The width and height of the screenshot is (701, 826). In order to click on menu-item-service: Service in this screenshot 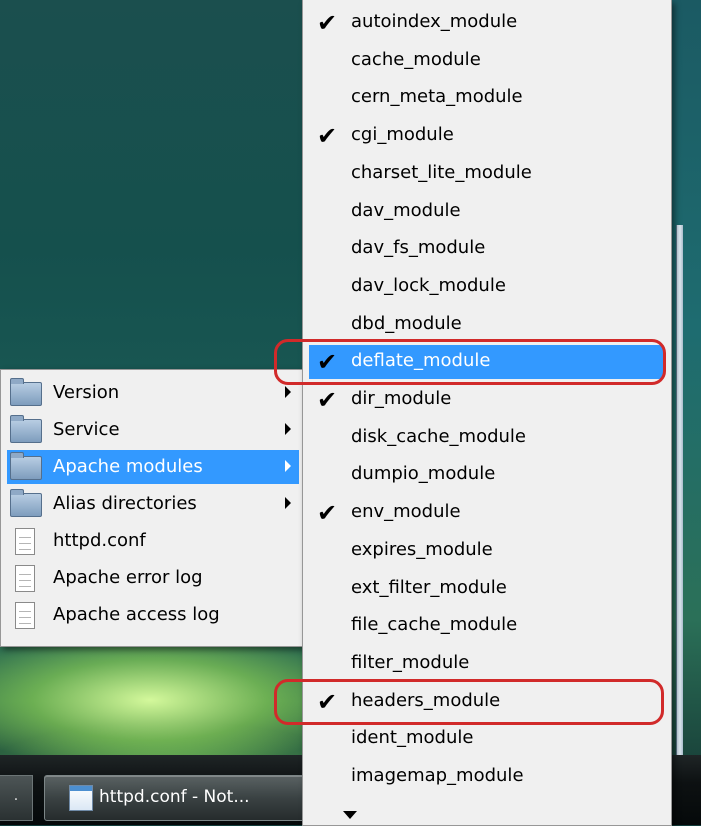, I will do `click(153, 430)`.